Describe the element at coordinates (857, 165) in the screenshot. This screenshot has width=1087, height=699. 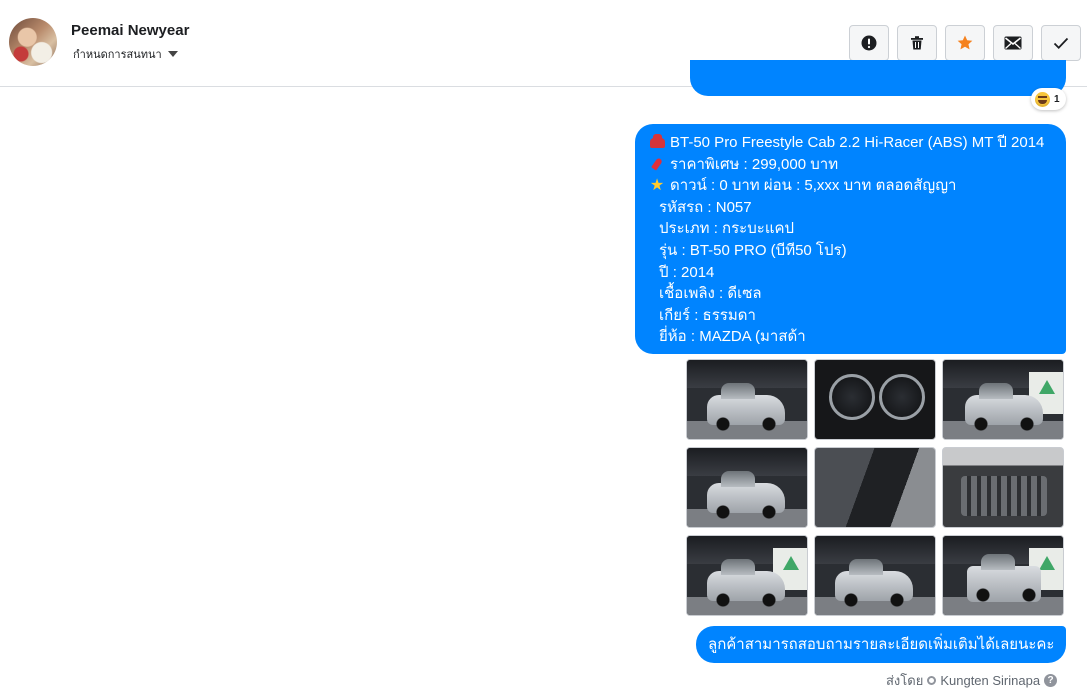
I see `message-line: ราคาพิเศษ : 299,000 บาท` at that location.